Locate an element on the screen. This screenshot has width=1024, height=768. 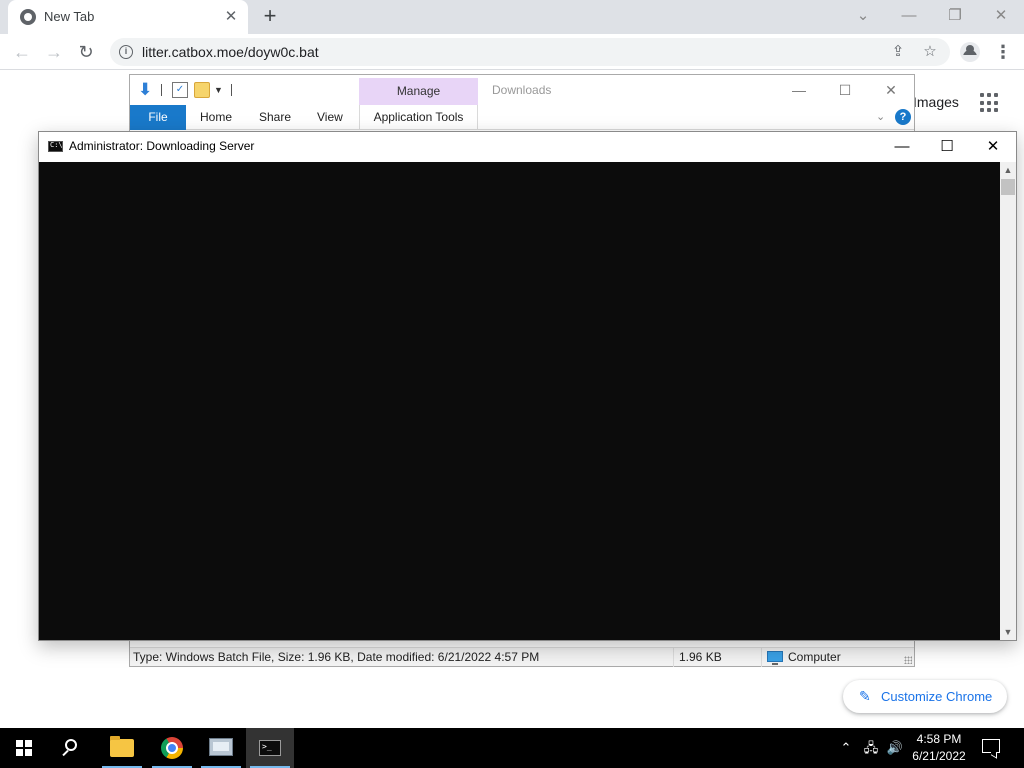
back-arrow-icon: ← is located at coordinates (22, 52).